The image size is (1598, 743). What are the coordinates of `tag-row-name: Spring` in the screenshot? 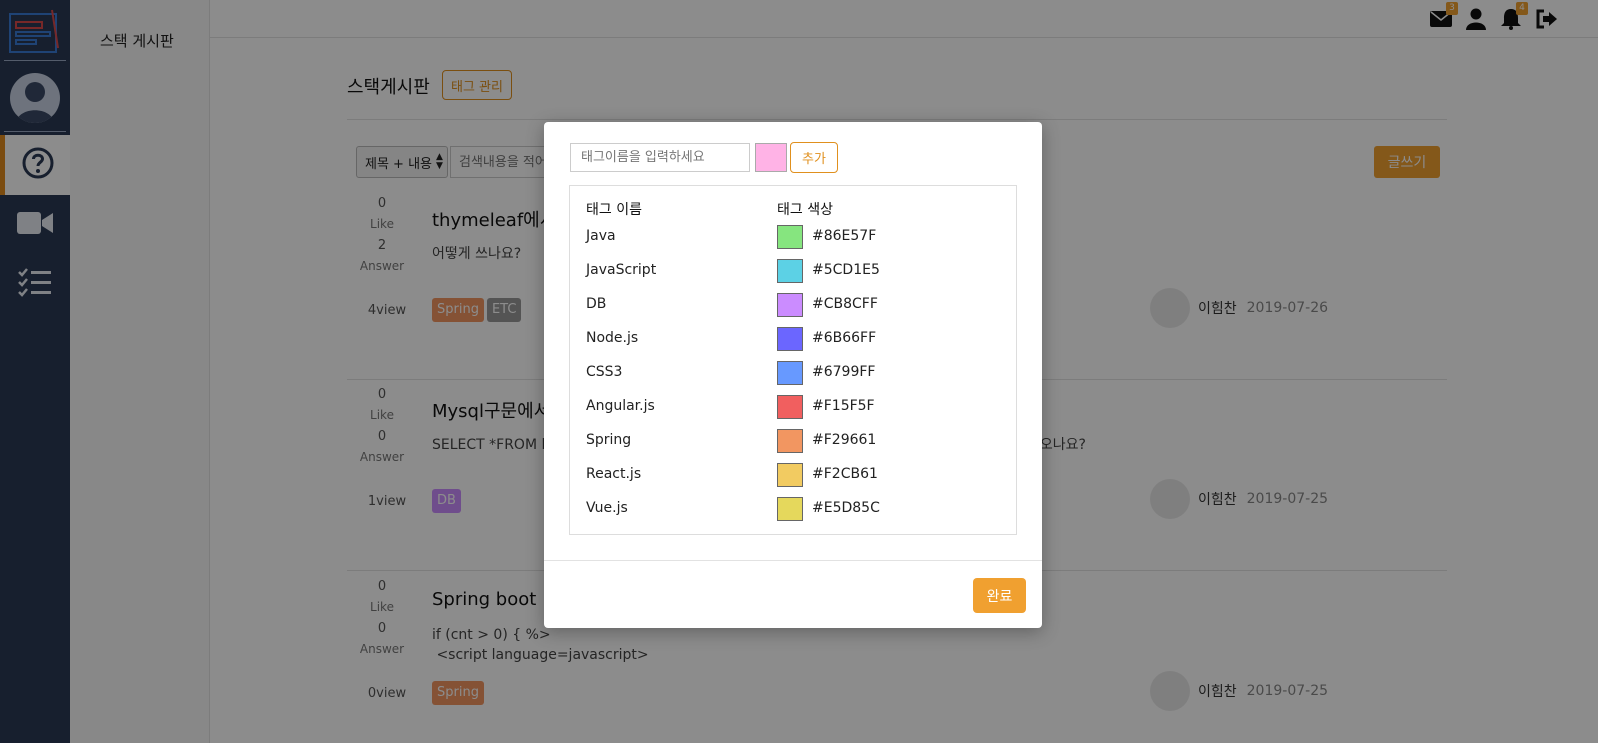 It's located at (609, 440).